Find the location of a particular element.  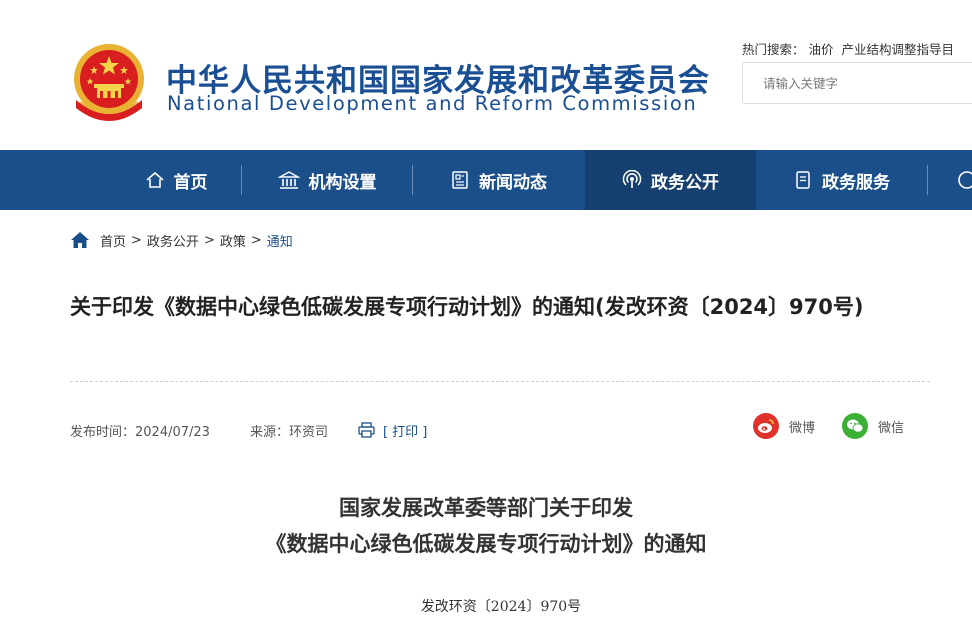

hot-search: 热门搜索： 油价 产业结构调整指导目 is located at coordinates (852, 48).